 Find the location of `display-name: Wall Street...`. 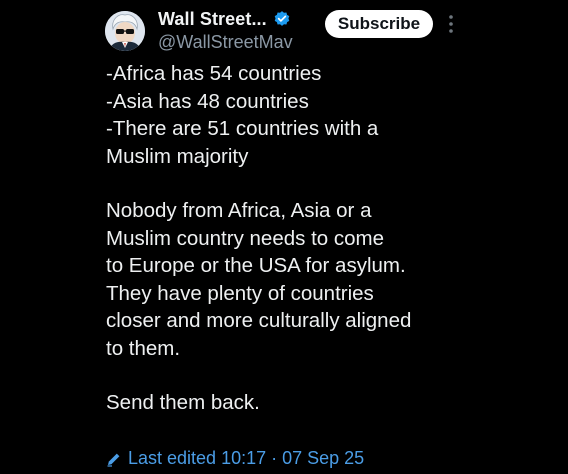

display-name: Wall Street... is located at coordinates (212, 19).